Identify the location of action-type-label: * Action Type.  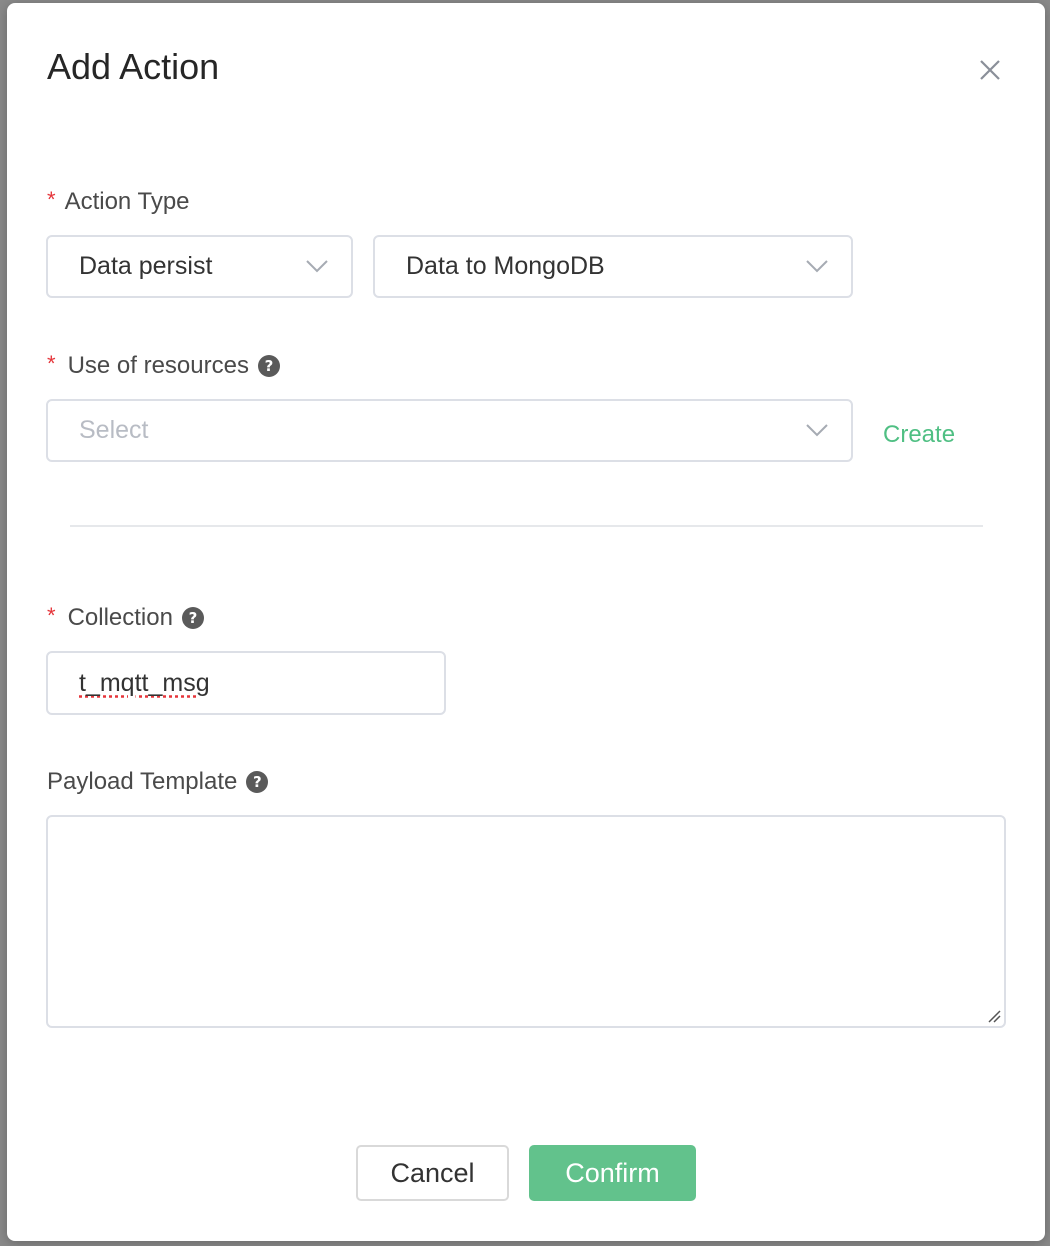
(118, 201).